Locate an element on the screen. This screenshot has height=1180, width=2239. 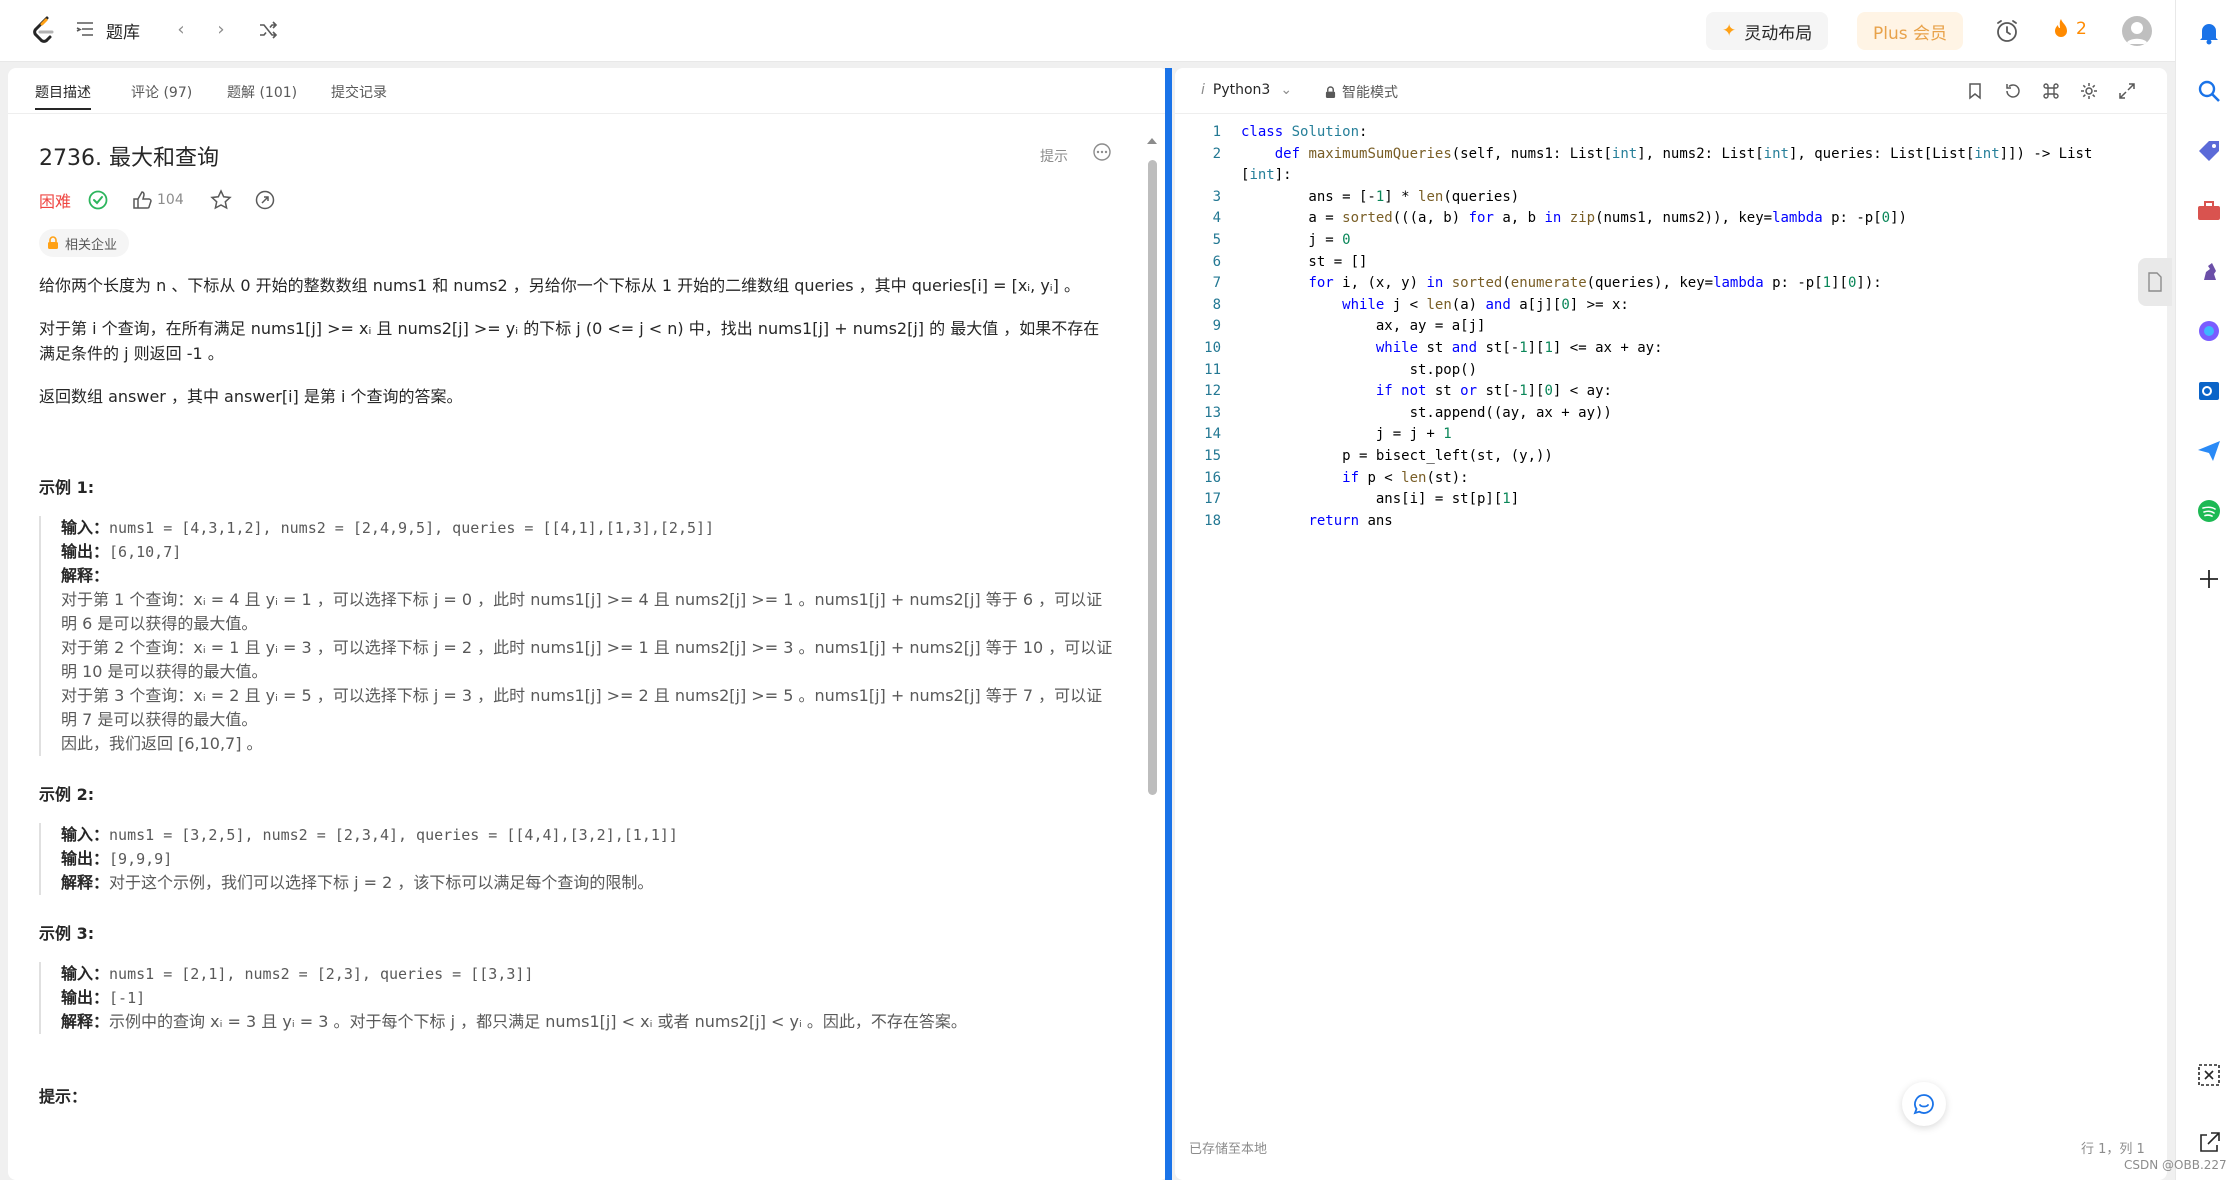
prev-problem-button: ‹ is located at coordinates (181, 29).